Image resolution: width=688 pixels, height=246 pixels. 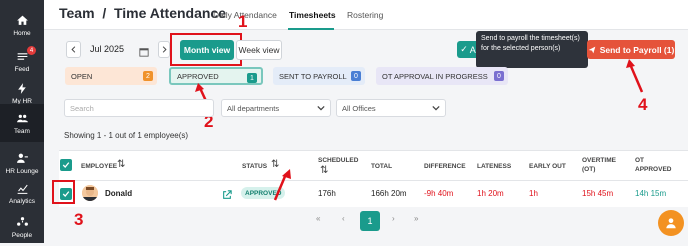 What do you see at coordinates (312, 15) in the screenshot?
I see `tab-timesheets: Timesheets` at bounding box center [312, 15].